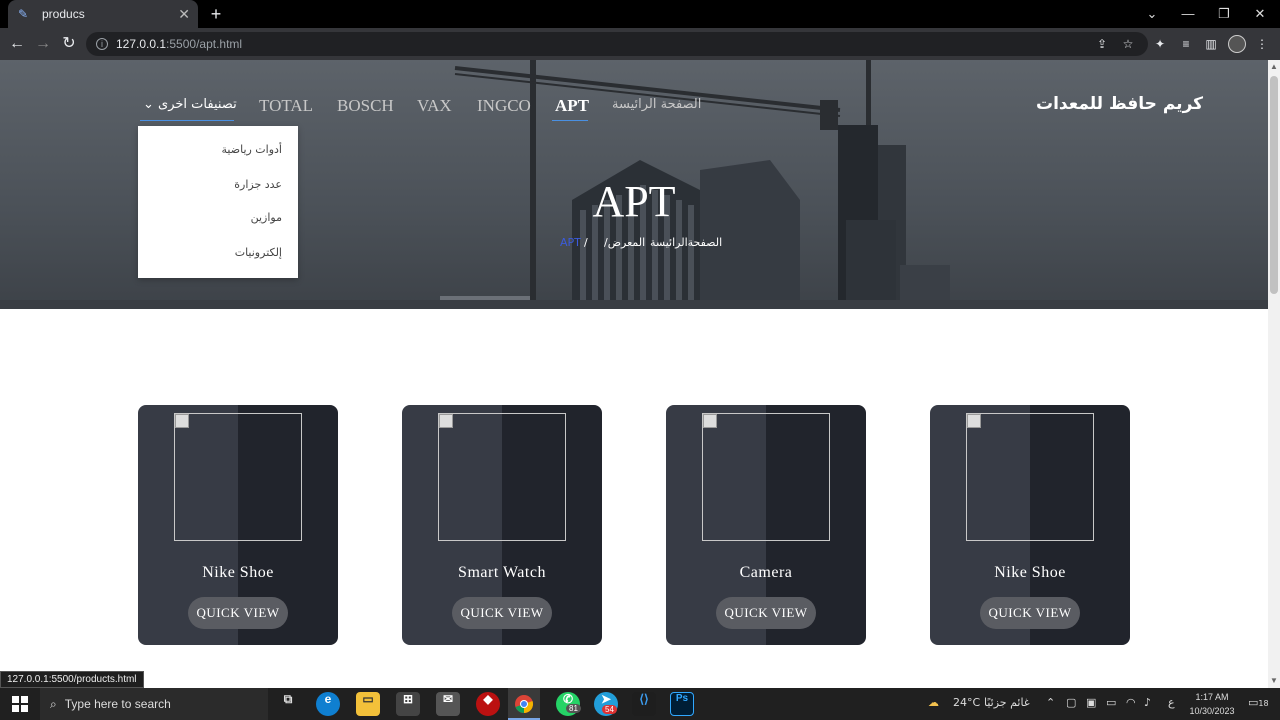  Describe the element at coordinates (1237, 44) in the screenshot. I see `profile-avatar` at that location.